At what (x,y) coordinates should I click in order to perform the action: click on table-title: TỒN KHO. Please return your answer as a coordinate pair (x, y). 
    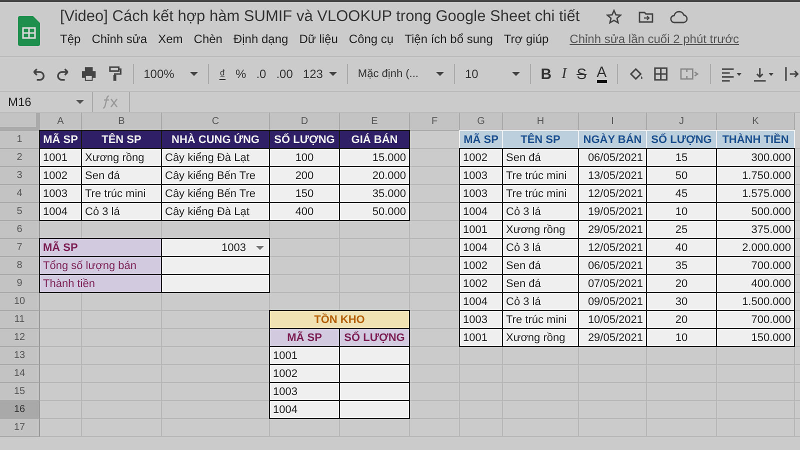
    Looking at the image, I should click on (339, 319).